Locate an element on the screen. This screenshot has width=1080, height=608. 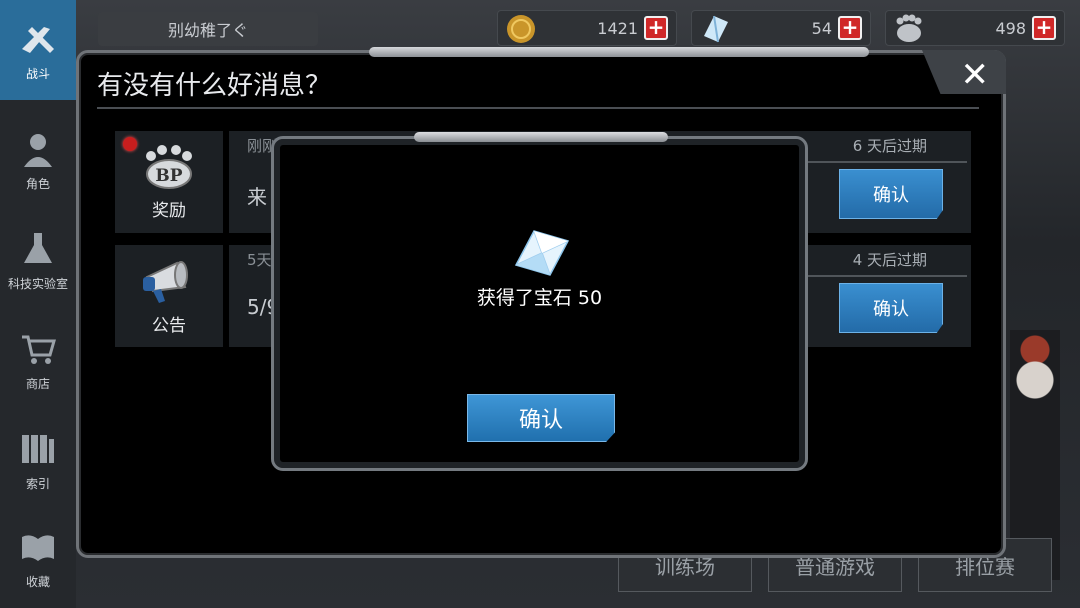
flask-icon is located at coordinates (38, 247).